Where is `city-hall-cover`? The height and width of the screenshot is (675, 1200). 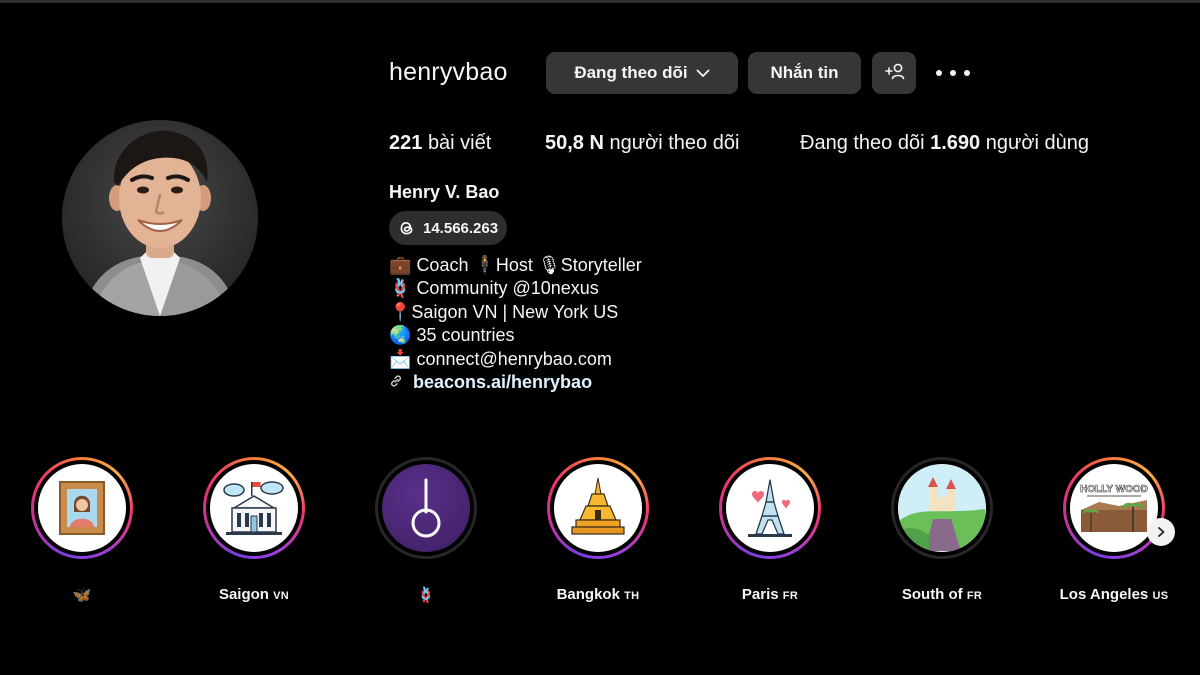 city-hall-cover is located at coordinates (254, 508).